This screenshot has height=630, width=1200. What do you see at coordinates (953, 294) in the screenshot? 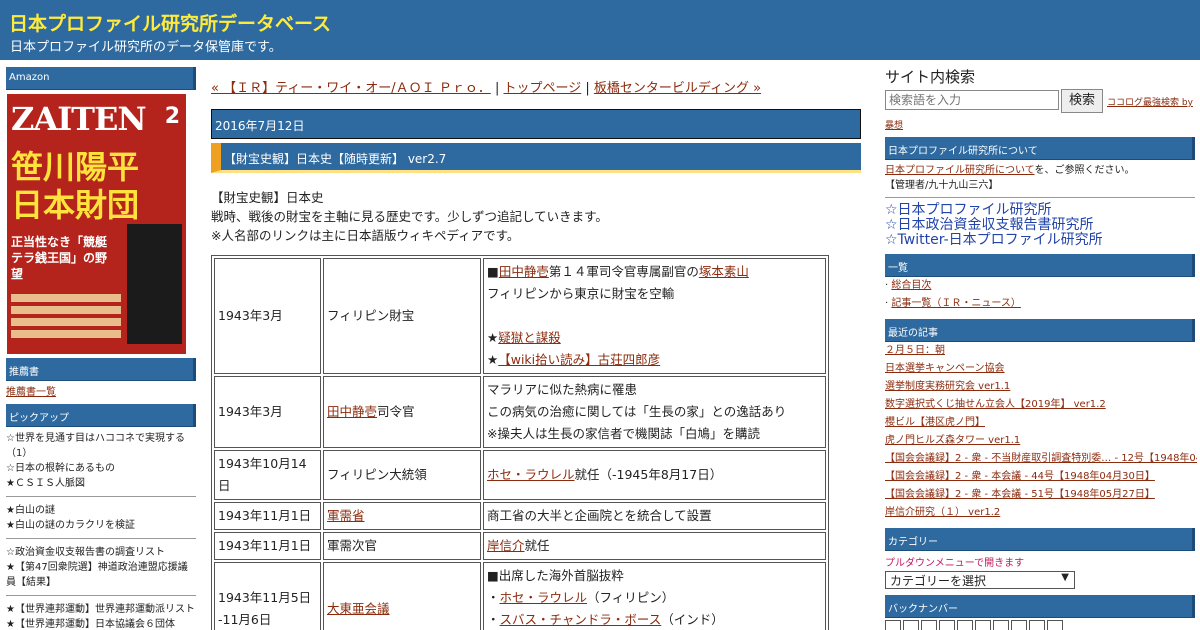
I see `index-list: · 総合目次 · 記事一覧（ＩＲ・ニュース）` at bounding box center [953, 294].